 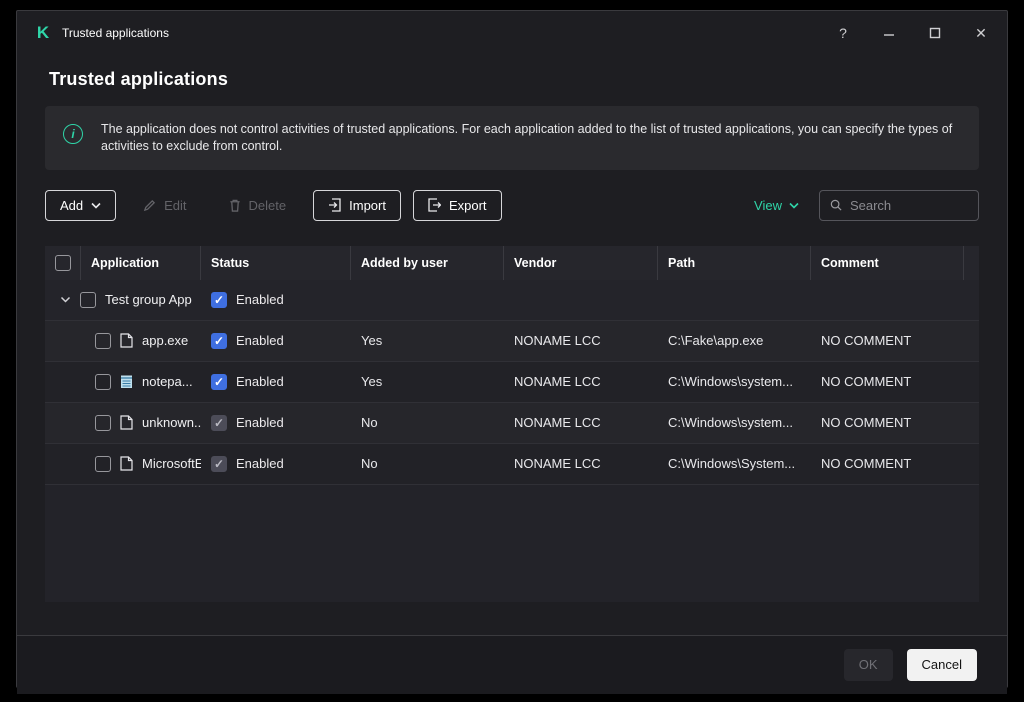 What do you see at coordinates (126, 382) in the screenshot?
I see `notepad-icon` at bounding box center [126, 382].